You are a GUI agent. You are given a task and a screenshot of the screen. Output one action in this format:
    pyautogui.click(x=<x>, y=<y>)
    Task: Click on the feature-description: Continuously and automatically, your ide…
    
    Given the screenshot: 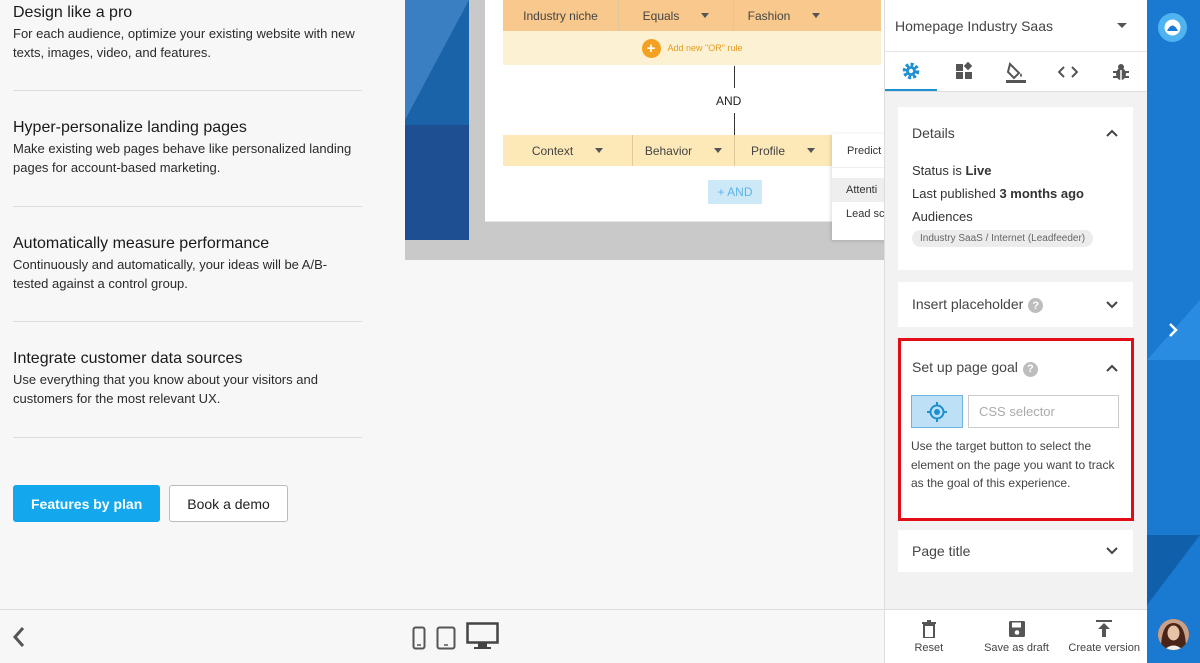 What is the action you would take?
    pyautogui.click(x=170, y=274)
    